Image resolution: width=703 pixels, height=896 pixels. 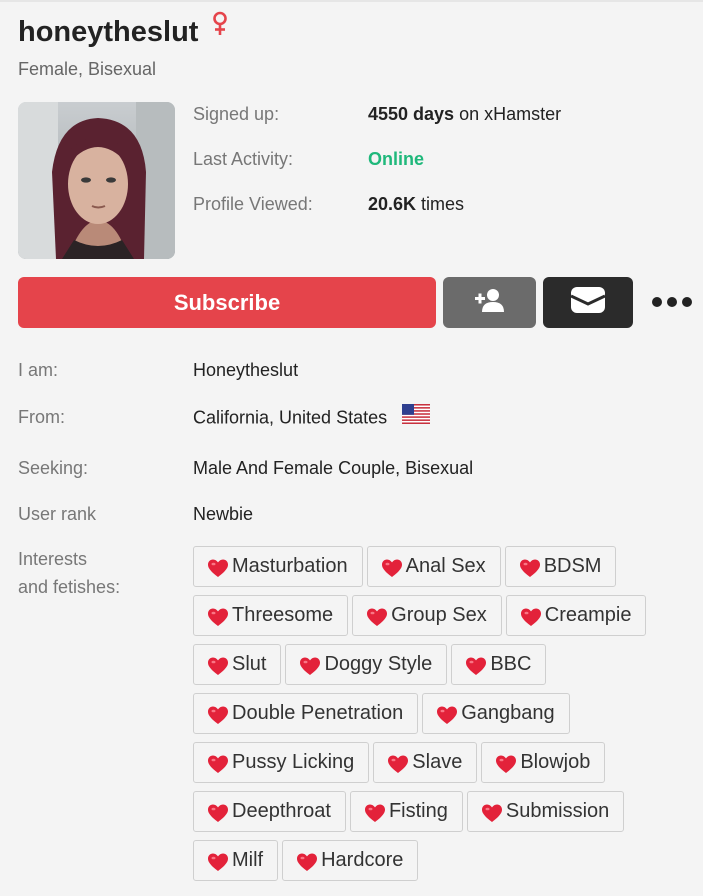 What do you see at coordinates (333, 468) in the screenshot?
I see `seeking-value: Male And Female Couple, Bisexual` at bounding box center [333, 468].